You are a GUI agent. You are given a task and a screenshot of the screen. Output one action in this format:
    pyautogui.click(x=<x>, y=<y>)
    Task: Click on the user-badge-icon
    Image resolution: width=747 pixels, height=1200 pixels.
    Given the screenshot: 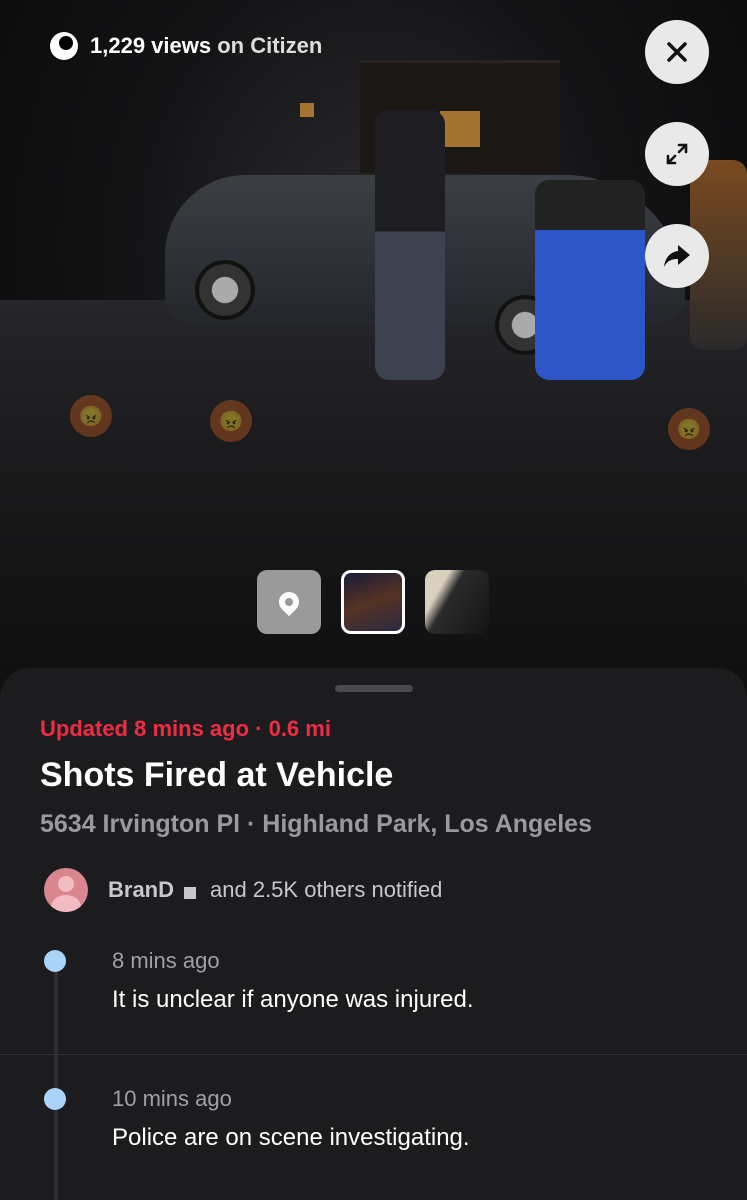 What is the action you would take?
    pyautogui.click(x=190, y=892)
    